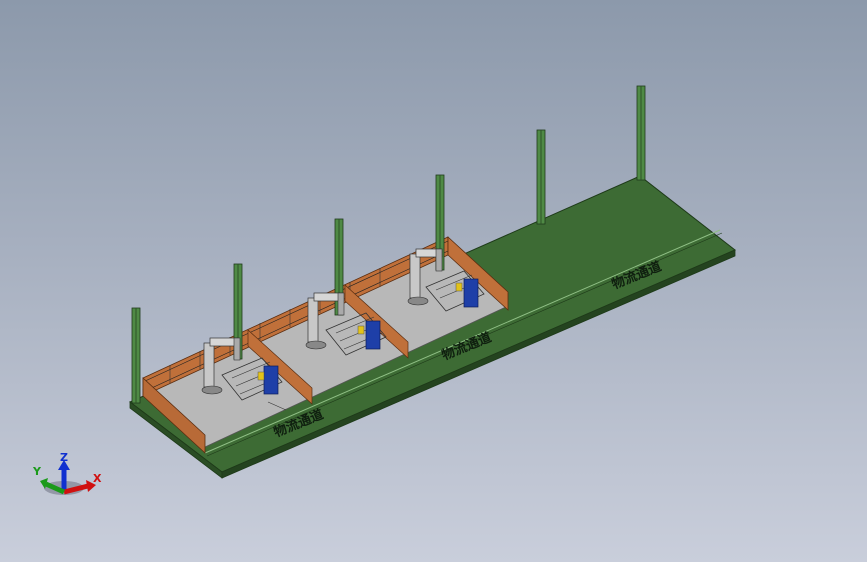 The height and width of the screenshot is (562, 867). I want to click on axis-triad: Z X Y, so click(67, 473).